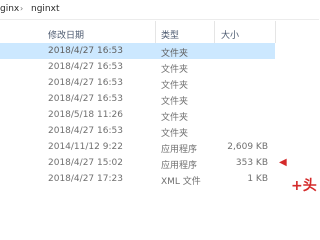  I want to click on file-row: 2018/5/18 11:26 文件夹, so click(137, 115).